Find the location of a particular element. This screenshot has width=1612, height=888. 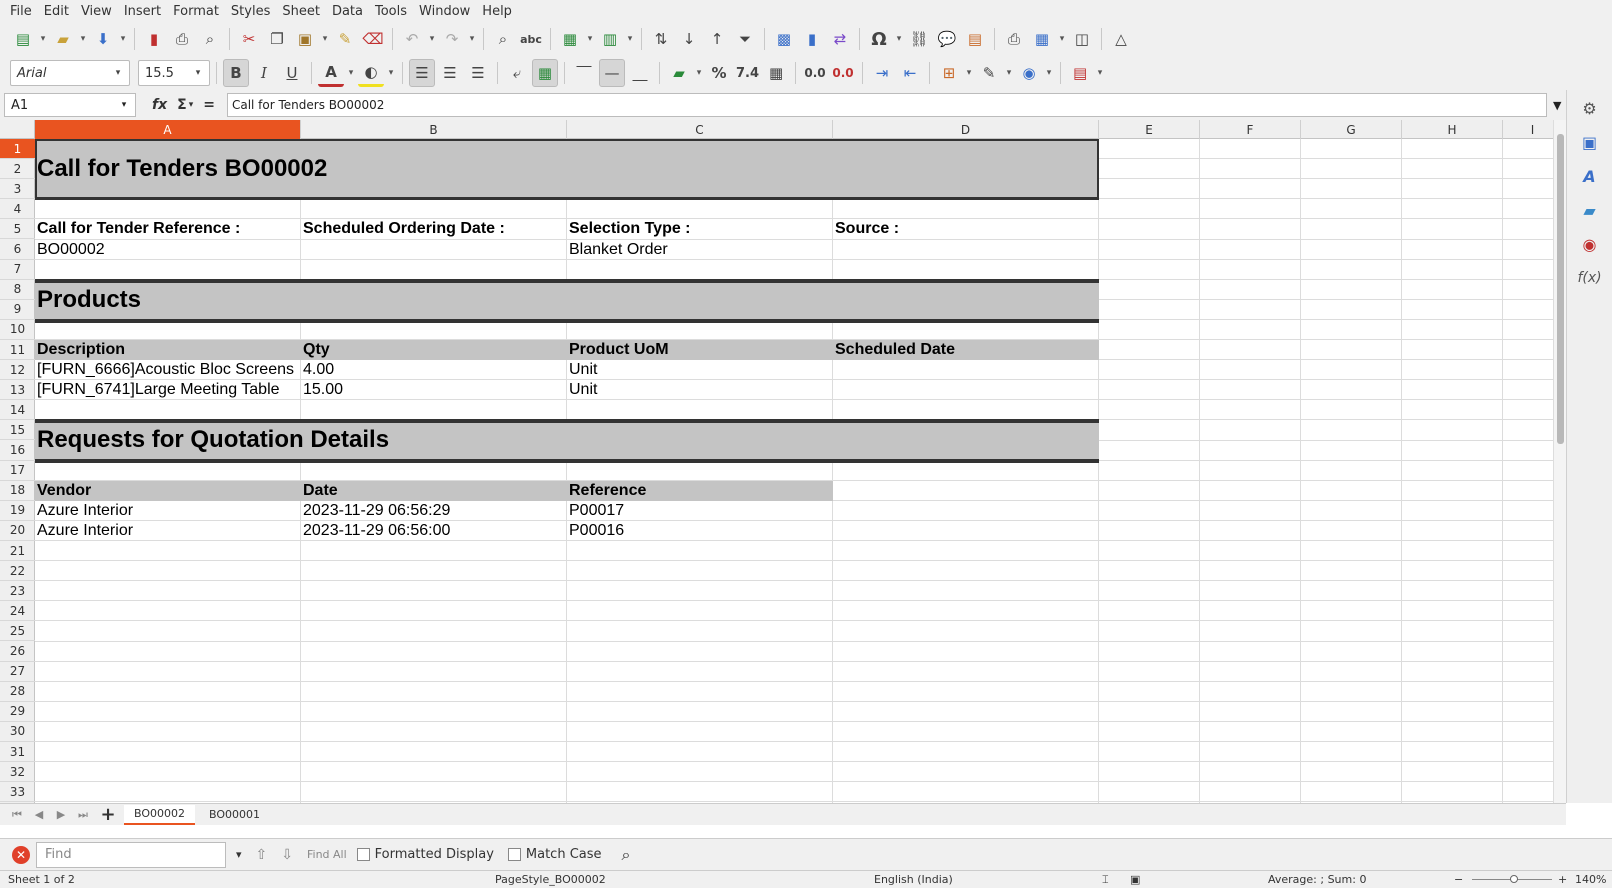

decrease-indent-icon: ⇤ is located at coordinates (910, 73).